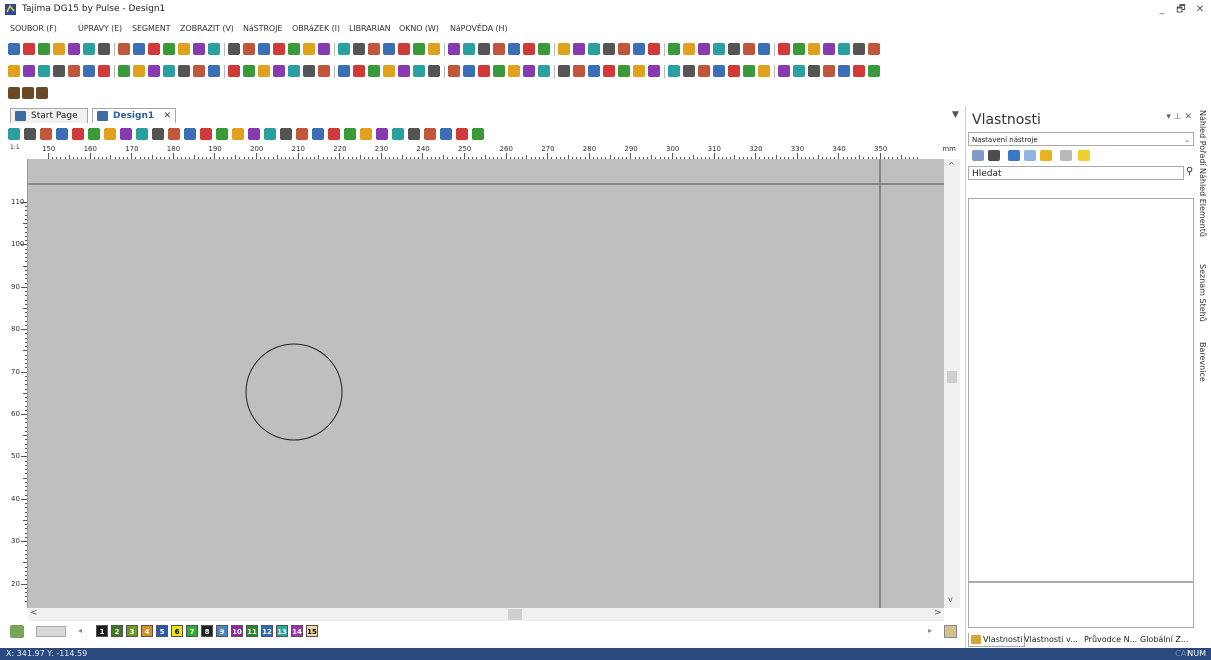 This screenshot has width=1211, height=660. Describe the element at coordinates (100, 28) in the screenshot. I see `menu-upravy: ÚPRAVY (E)` at that location.